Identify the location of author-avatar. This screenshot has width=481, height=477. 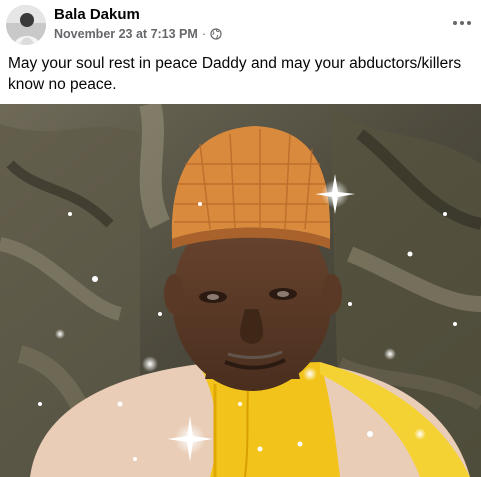
(26, 25).